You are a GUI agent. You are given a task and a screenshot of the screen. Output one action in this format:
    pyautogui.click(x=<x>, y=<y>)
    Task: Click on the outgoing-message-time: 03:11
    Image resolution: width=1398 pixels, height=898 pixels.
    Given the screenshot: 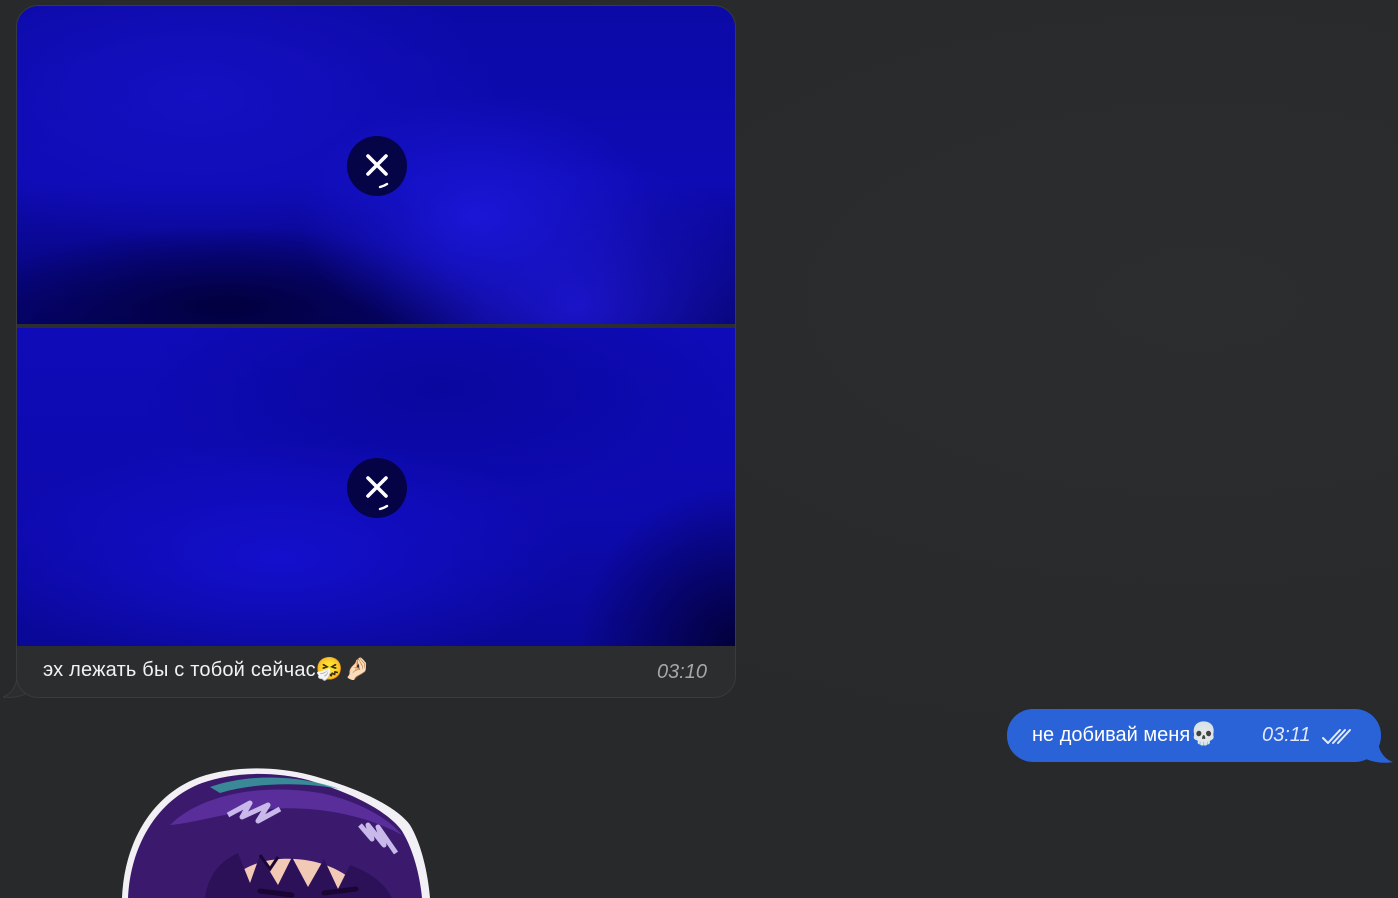 What is the action you would take?
    pyautogui.click(x=1286, y=735)
    